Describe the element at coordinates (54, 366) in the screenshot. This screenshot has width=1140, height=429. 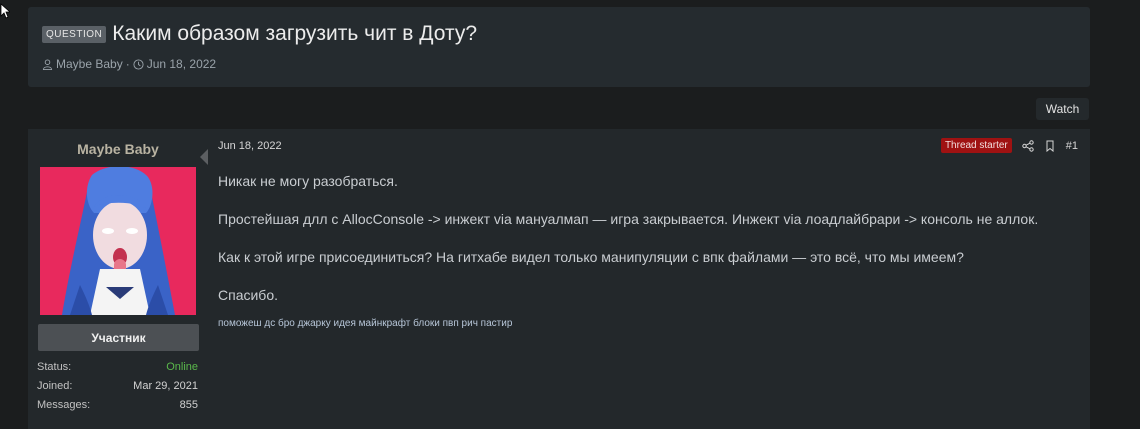
I see `stat-label: Status:` at that location.